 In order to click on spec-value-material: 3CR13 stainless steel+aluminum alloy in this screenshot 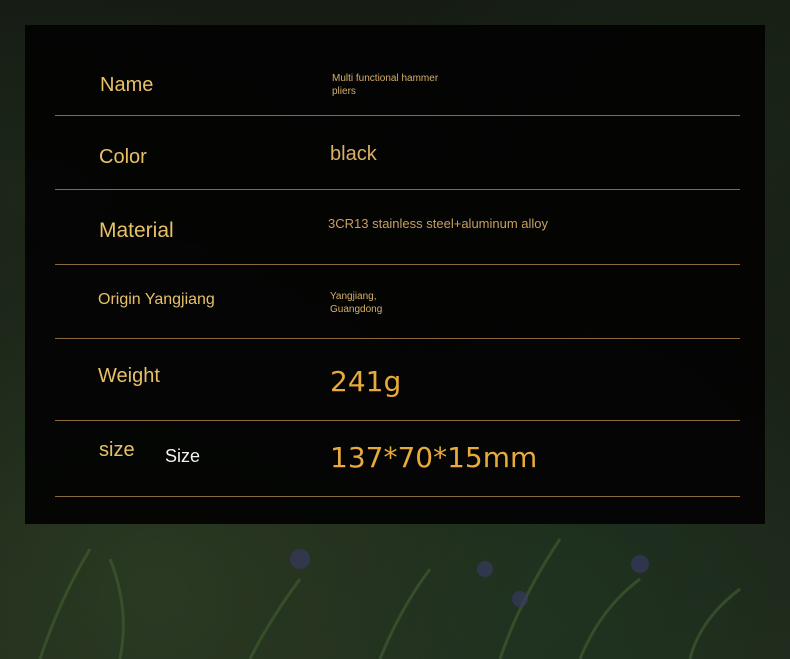, I will do `click(438, 223)`.